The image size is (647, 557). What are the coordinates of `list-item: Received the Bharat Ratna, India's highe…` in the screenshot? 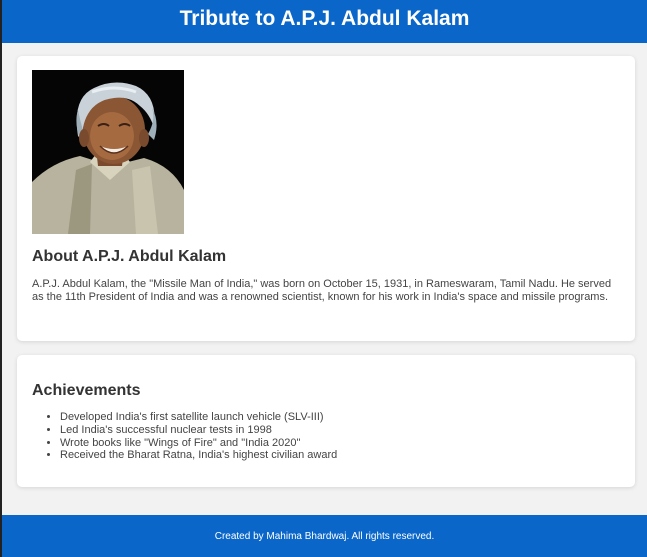 It's located at (340, 455).